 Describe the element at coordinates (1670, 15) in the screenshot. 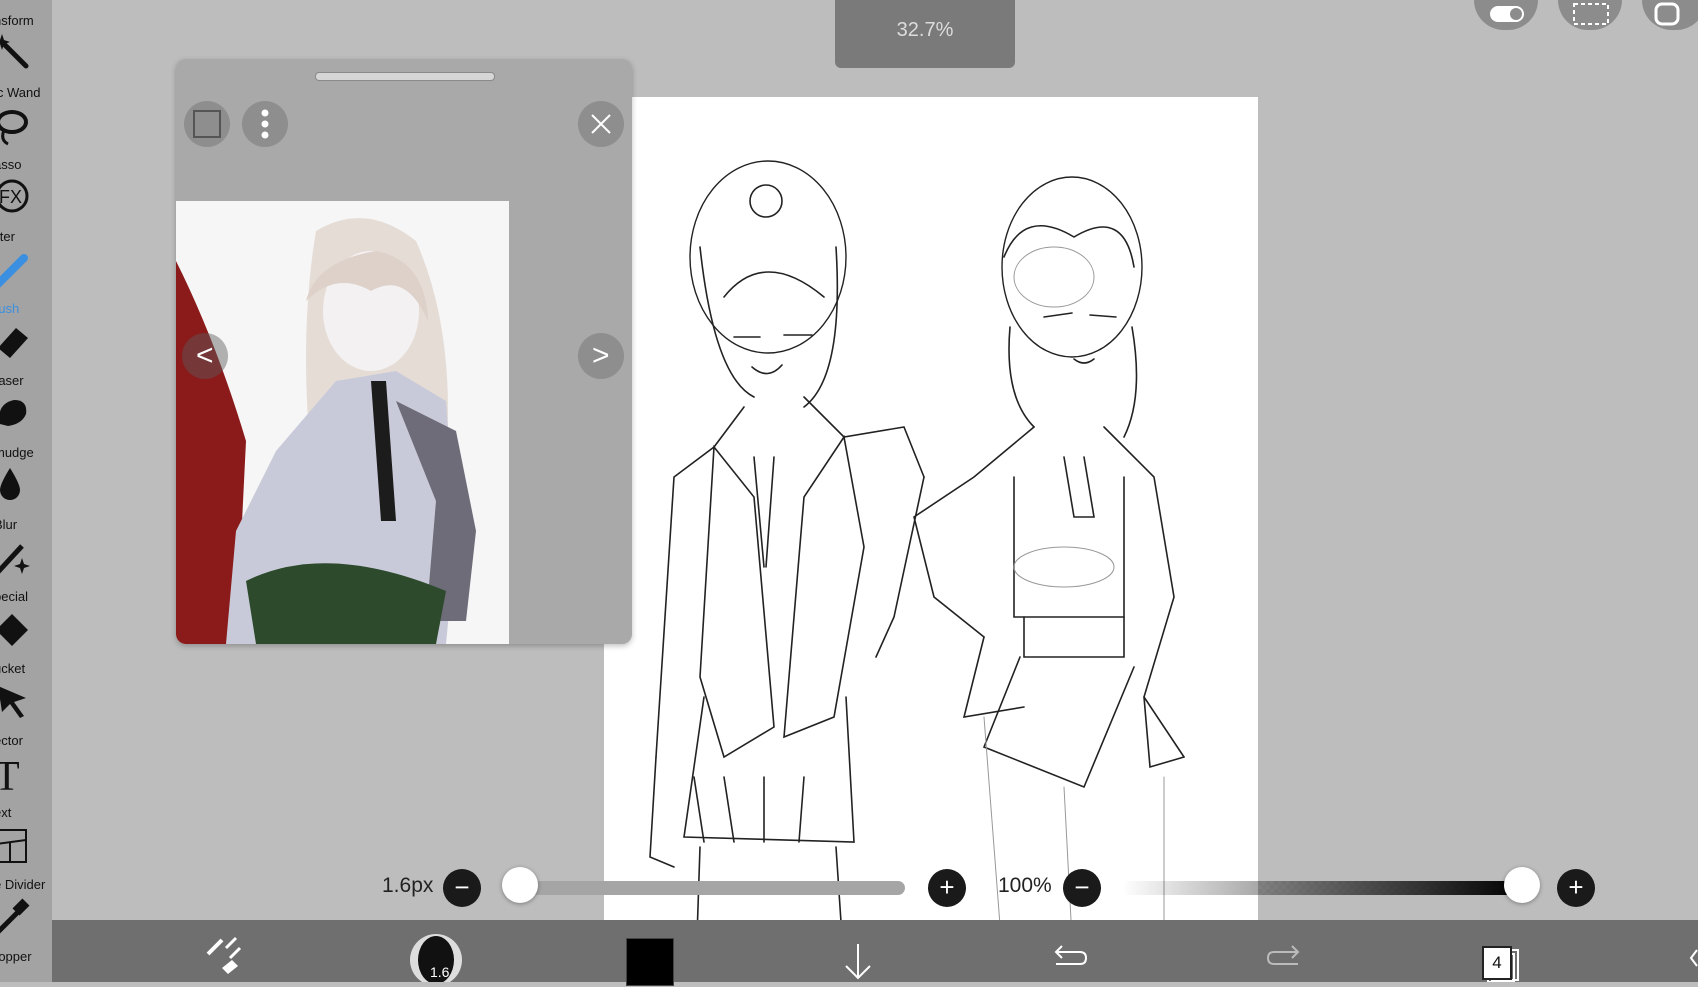

I see `rotate-icon` at that location.